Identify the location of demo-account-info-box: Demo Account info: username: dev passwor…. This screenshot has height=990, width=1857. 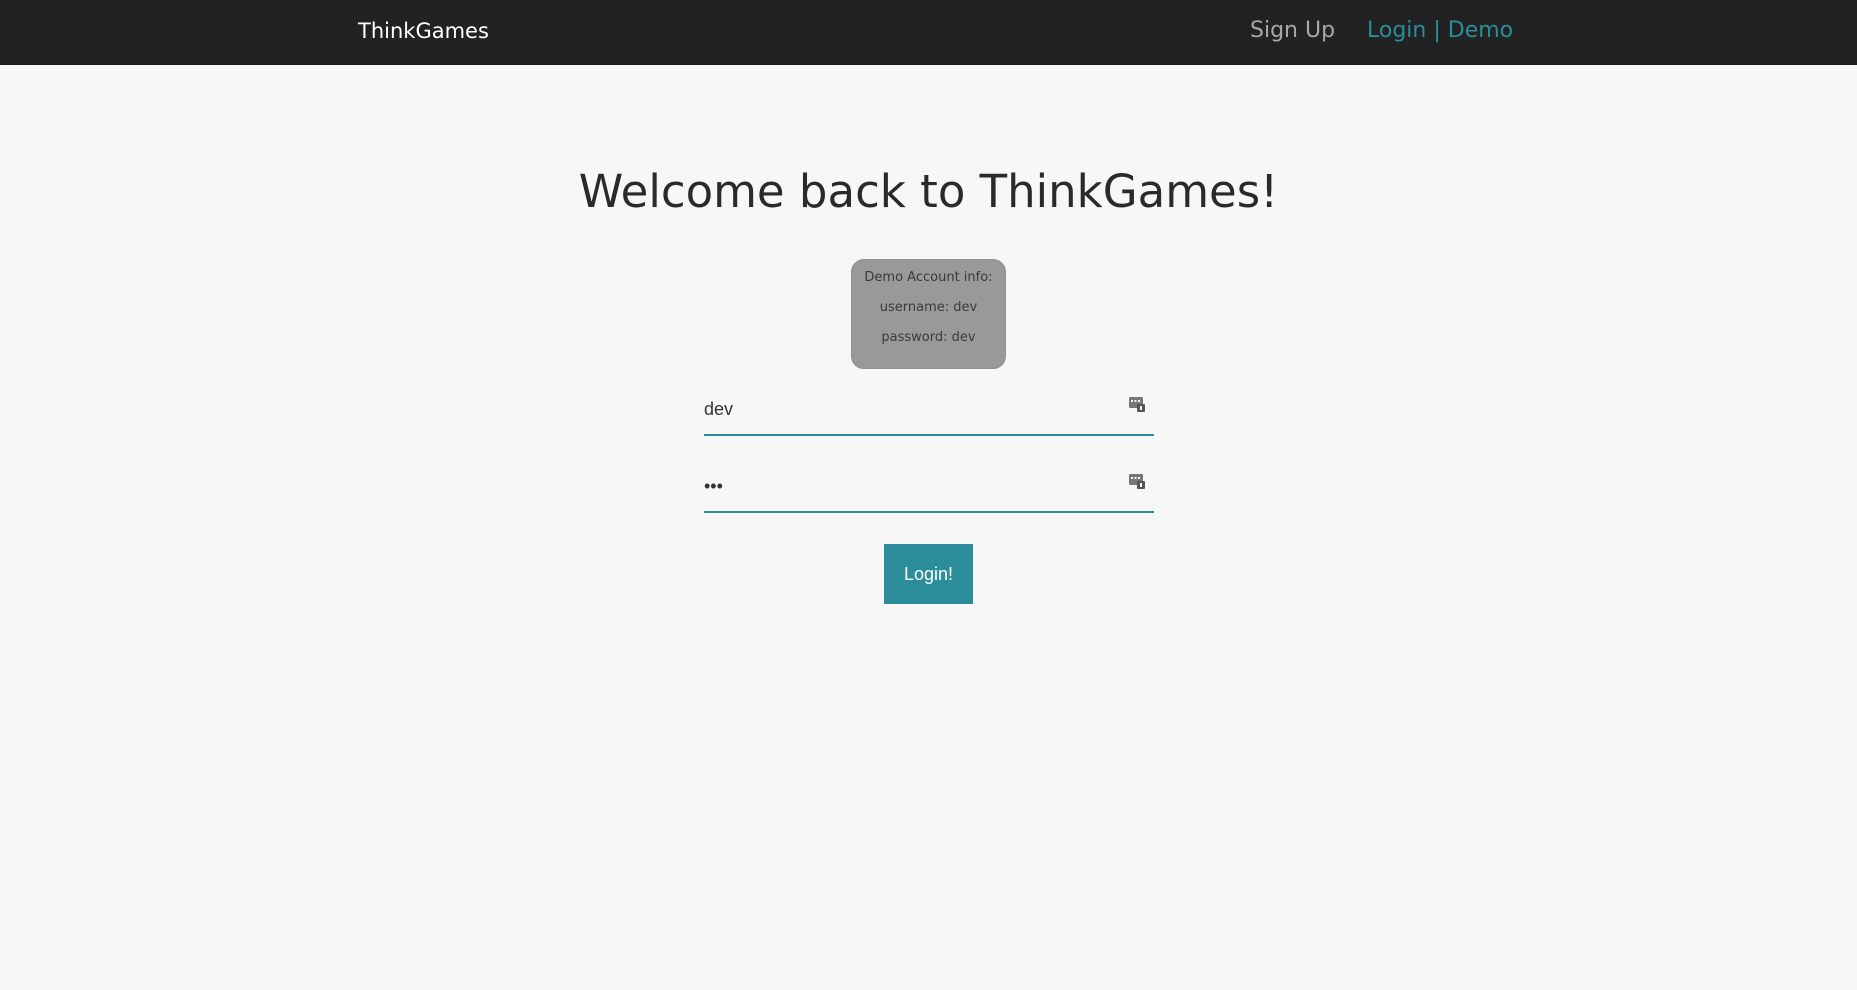
(928, 314).